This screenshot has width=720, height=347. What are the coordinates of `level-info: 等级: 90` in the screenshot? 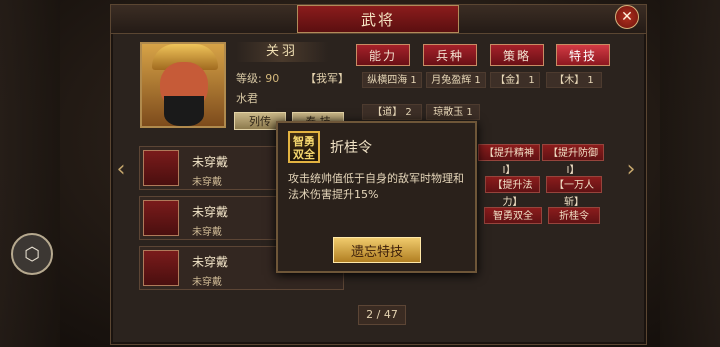 It's located at (257, 78).